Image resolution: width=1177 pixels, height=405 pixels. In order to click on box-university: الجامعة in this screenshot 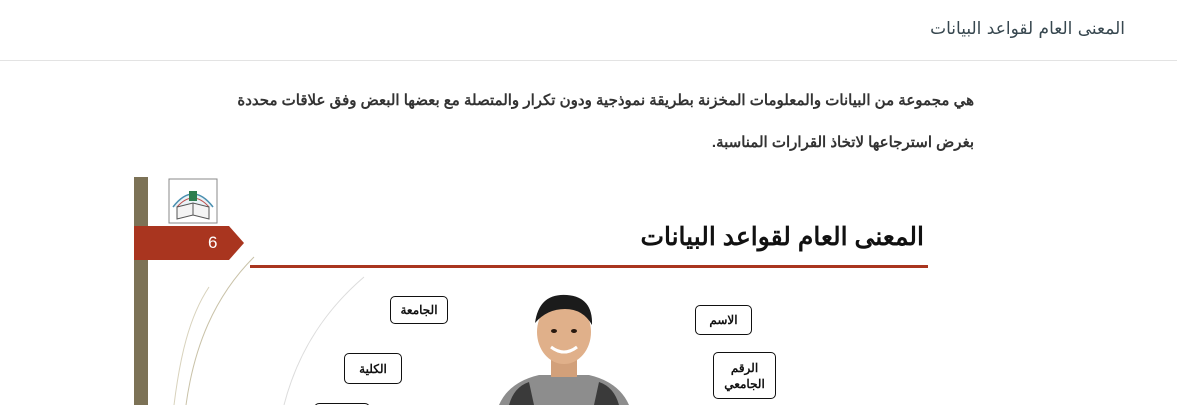, I will do `click(419, 310)`.